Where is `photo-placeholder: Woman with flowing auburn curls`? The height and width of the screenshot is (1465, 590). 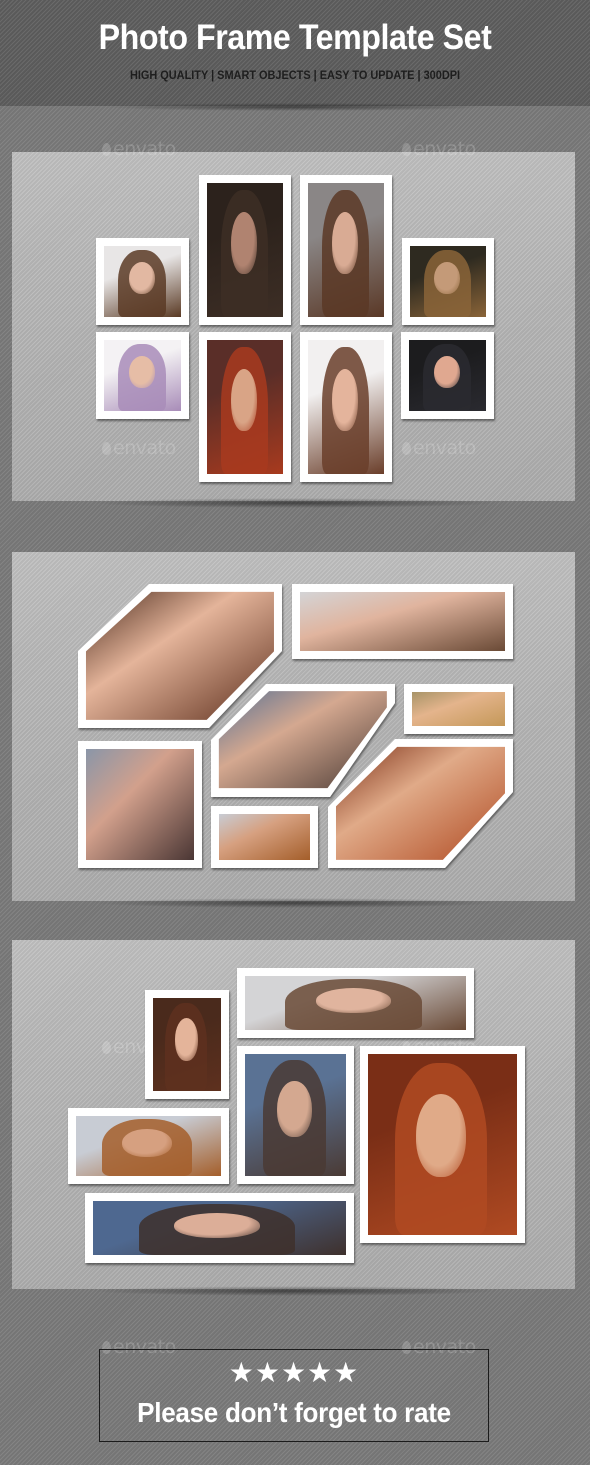
photo-placeholder: Woman with flowing auburn curls is located at coordinates (264, 837).